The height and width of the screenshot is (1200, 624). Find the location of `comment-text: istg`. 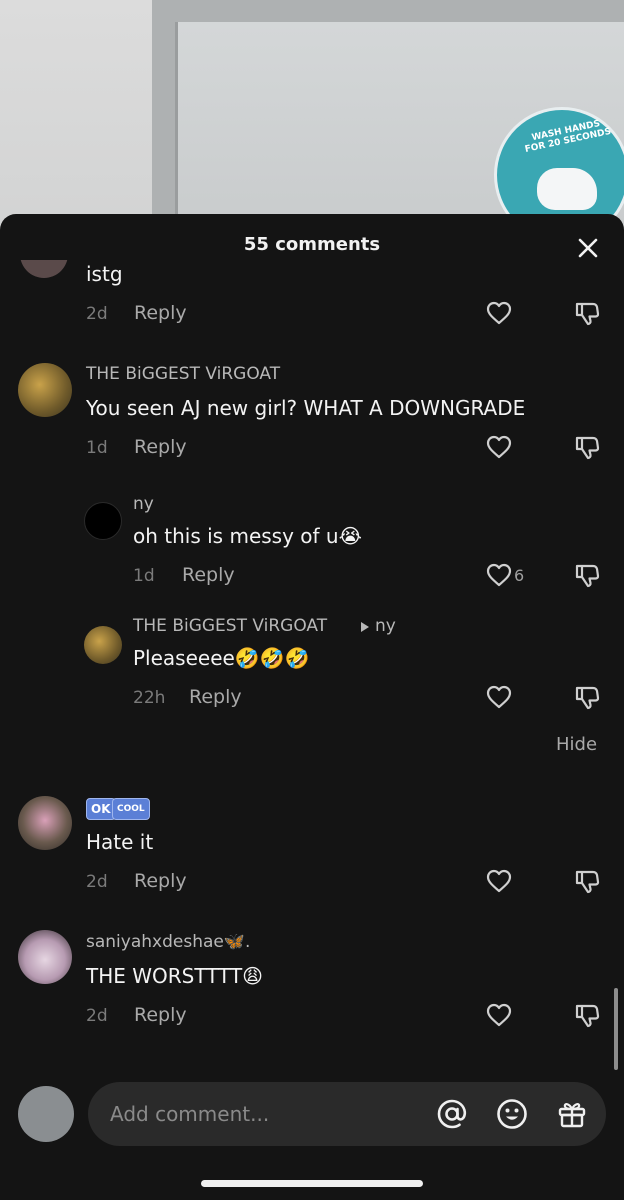

comment-text: istg is located at coordinates (104, 274).